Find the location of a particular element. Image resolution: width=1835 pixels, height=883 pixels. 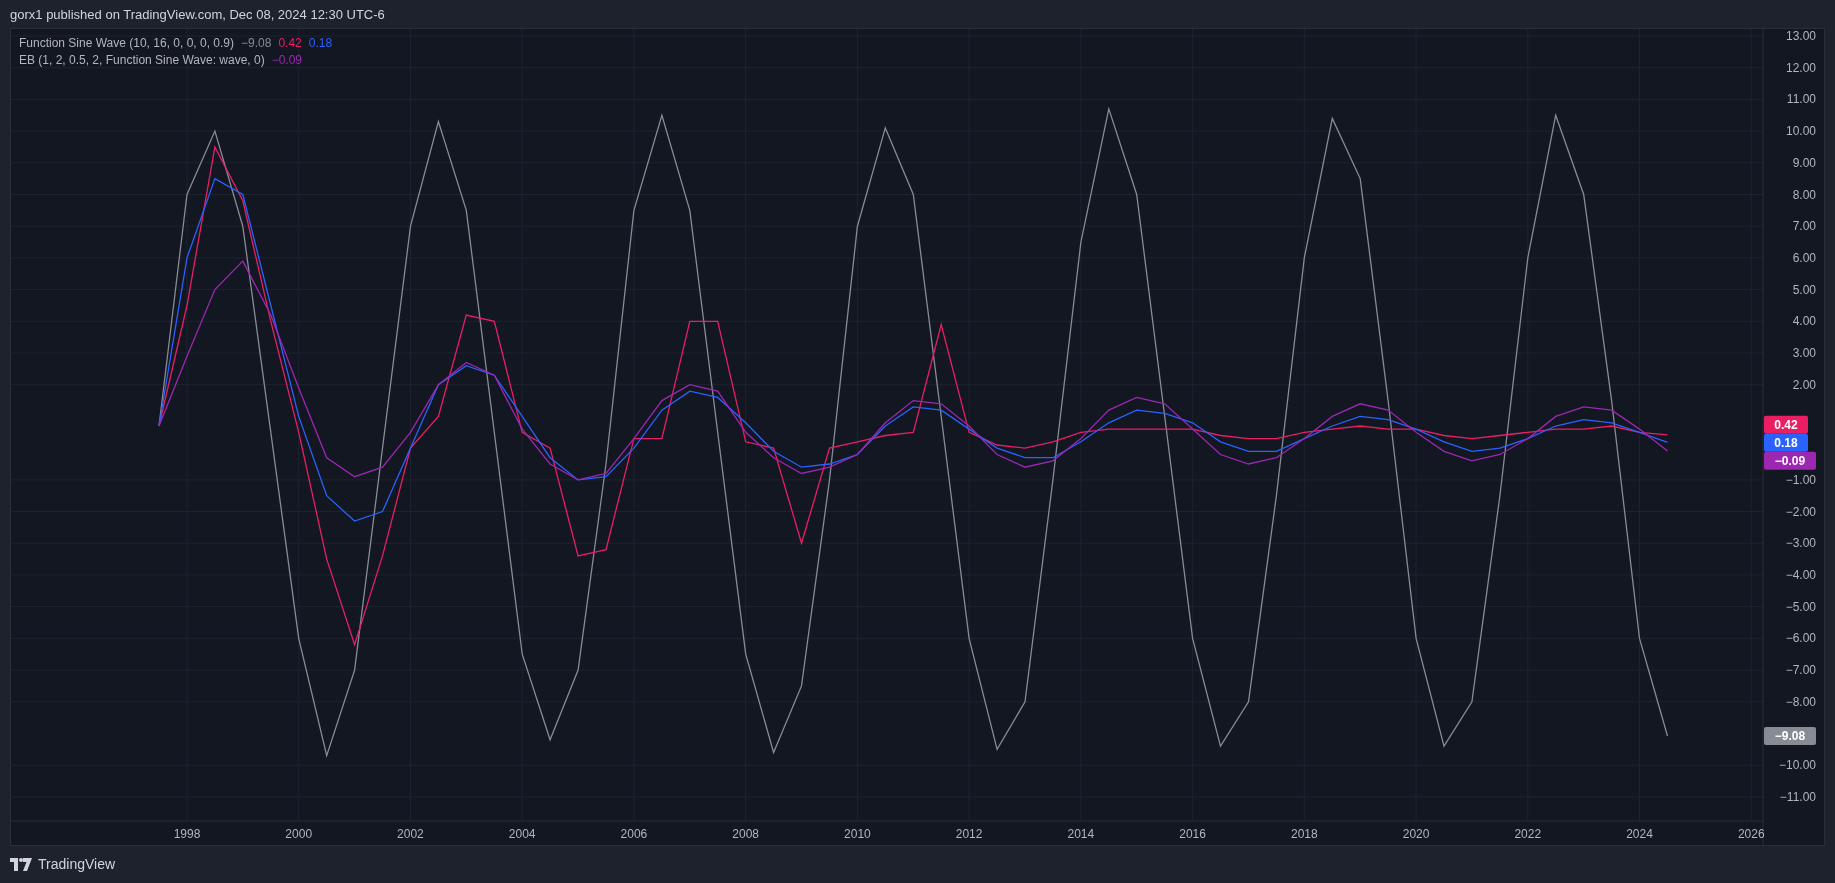

indicator-value: 0.42 is located at coordinates (290, 43).